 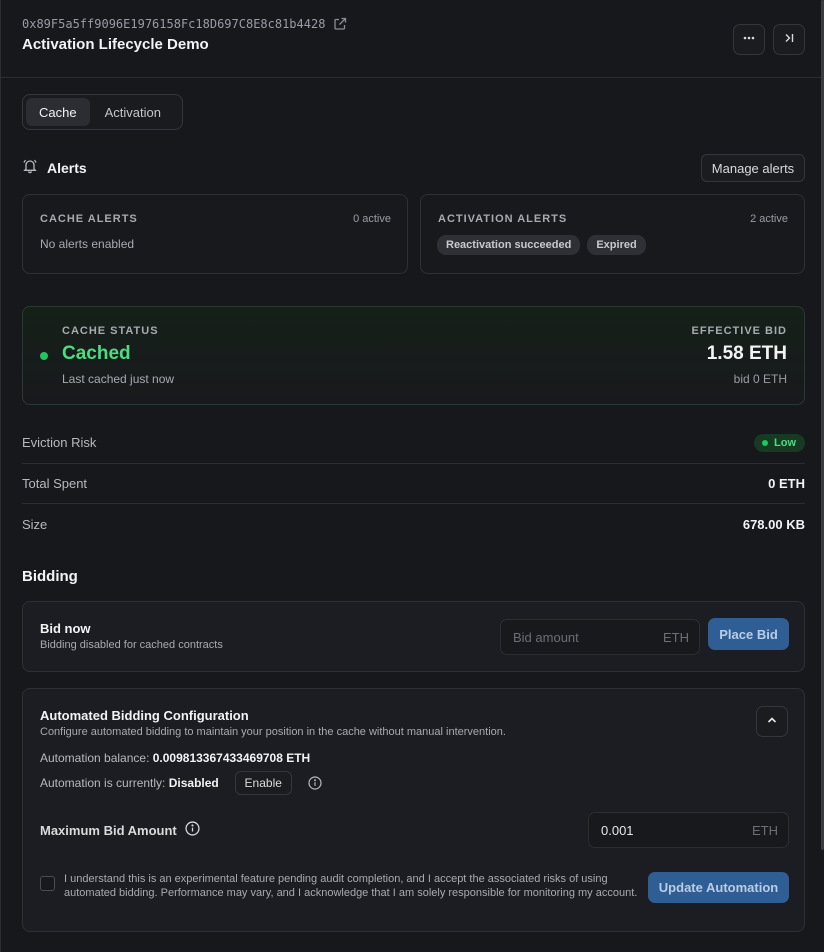 I want to click on cache-alerts-empty: No alerts enabled, so click(x=87, y=244).